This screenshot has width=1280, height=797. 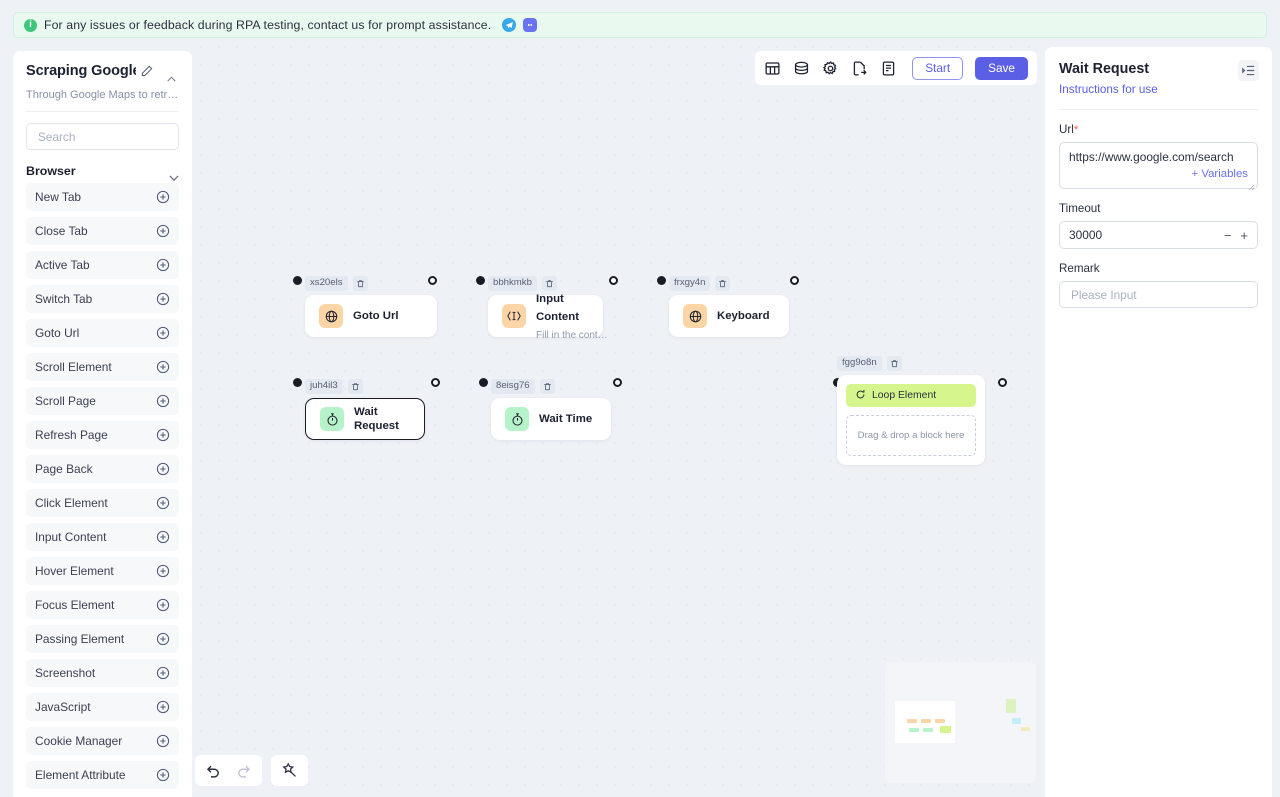 I want to click on remark-box, so click(x=1158, y=294).